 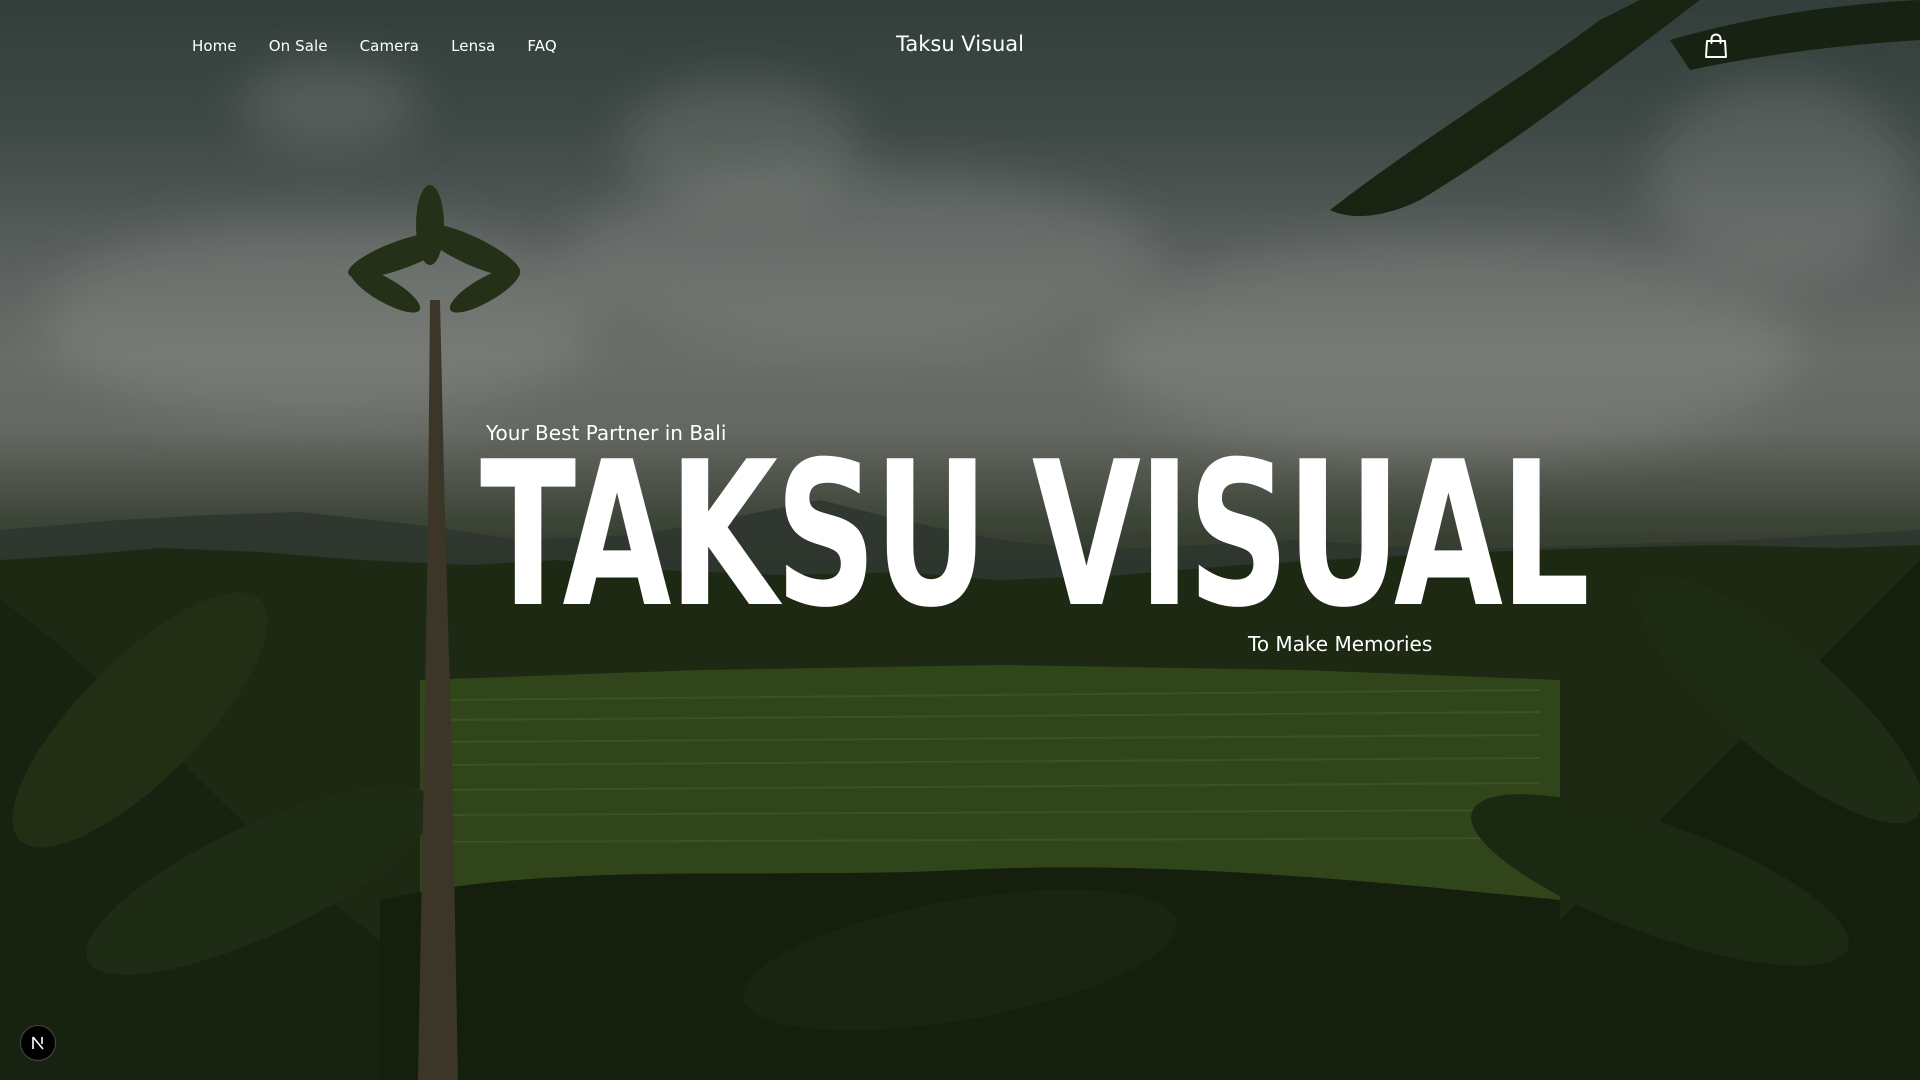 I want to click on nextjs-badge, so click(x=38, y=1043).